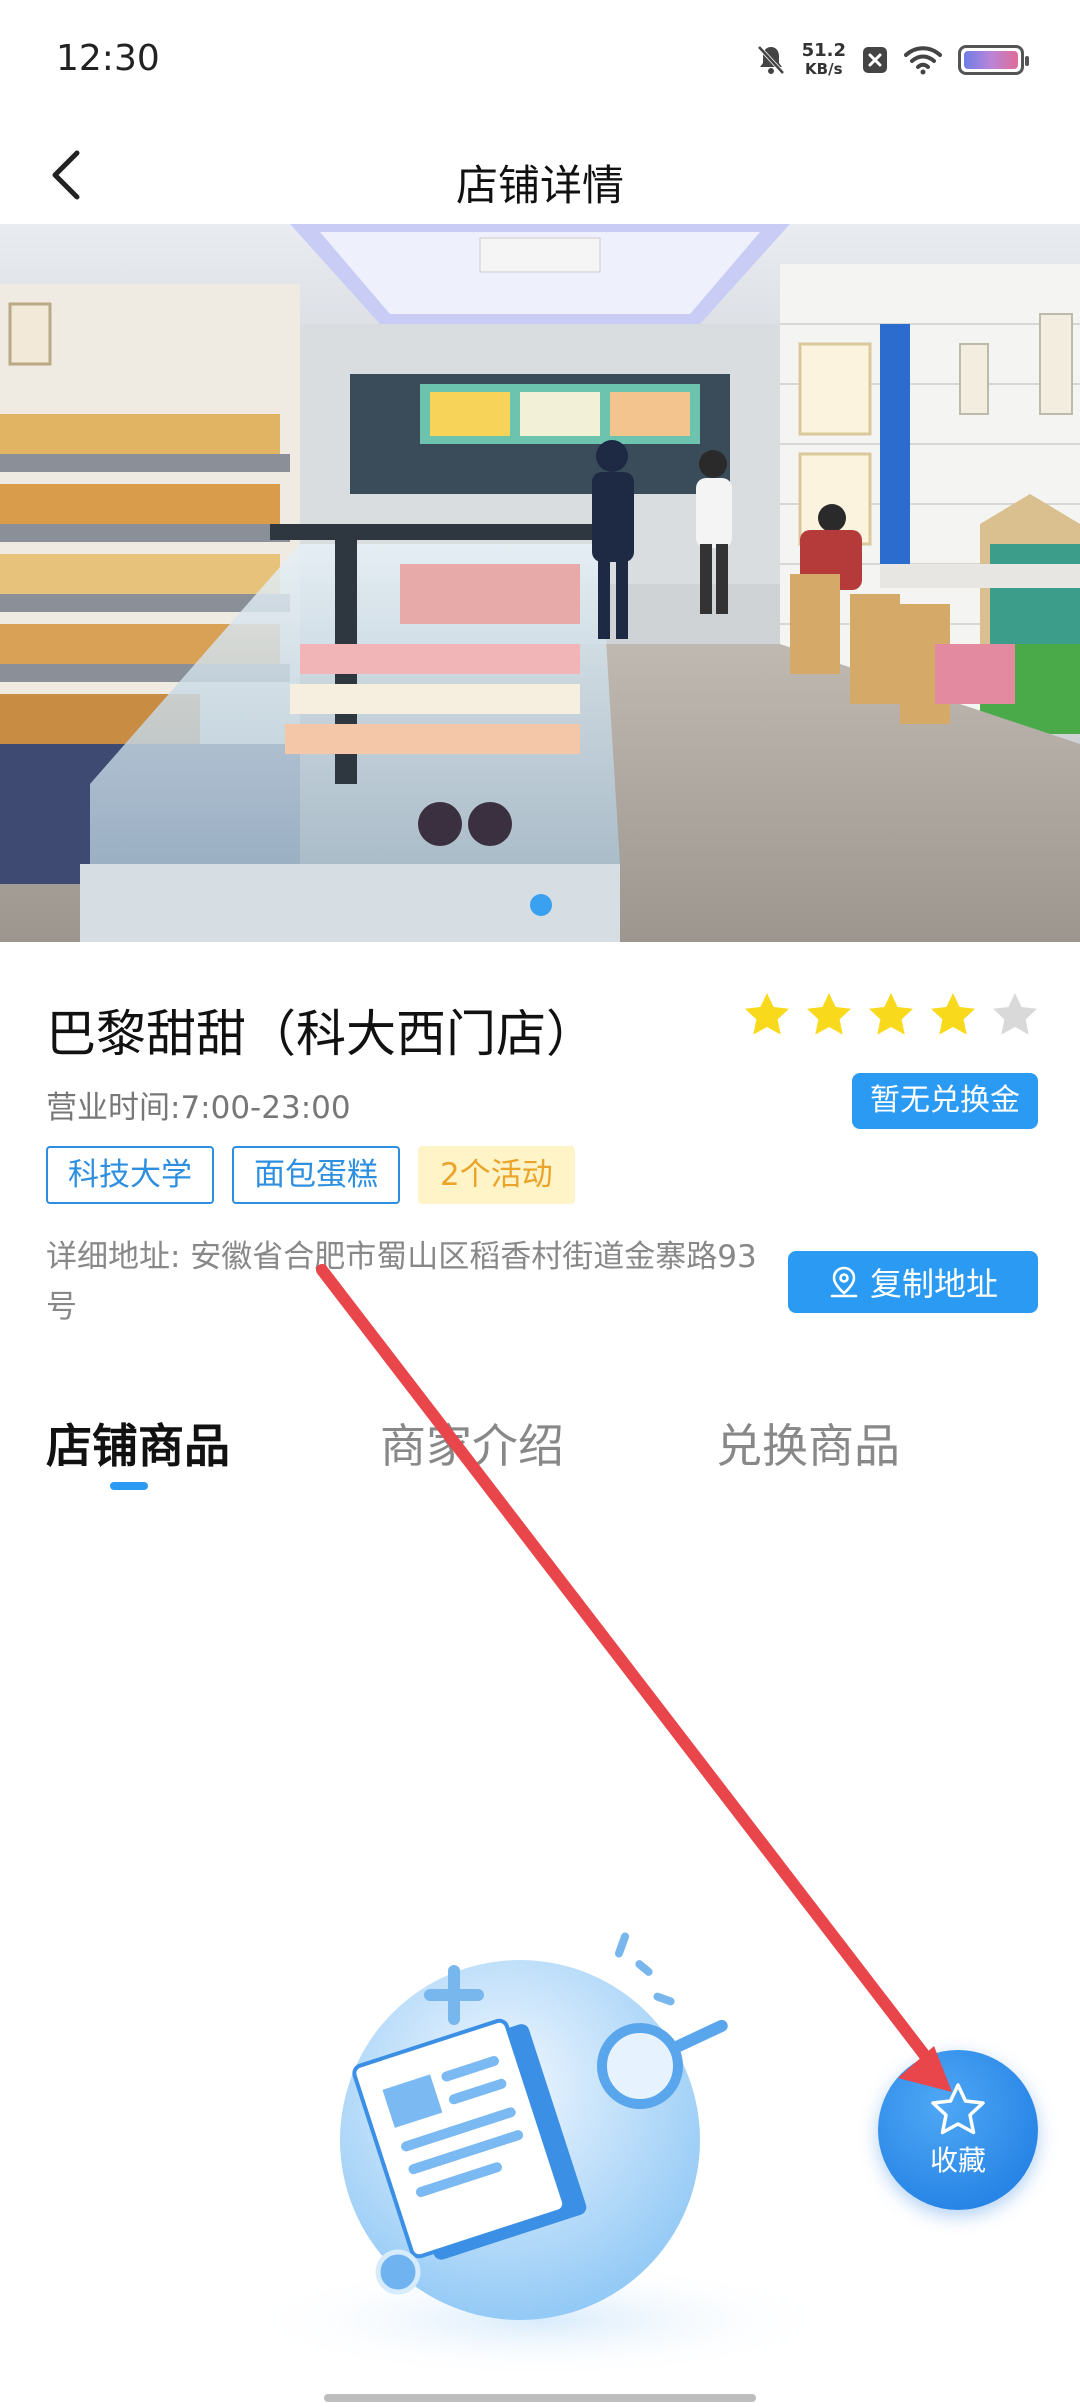 The image size is (1080, 2408). What do you see at coordinates (316, 1175) in the screenshot?
I see `tag-category: 面包蛋糕` at bounding box center [316, 1175].